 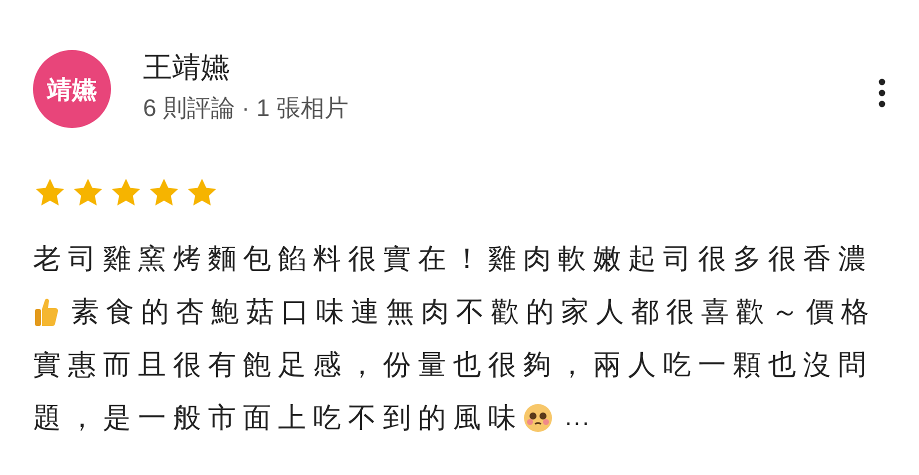 I want to click on avatar: 靖嬿, so click(x=72, y=89).